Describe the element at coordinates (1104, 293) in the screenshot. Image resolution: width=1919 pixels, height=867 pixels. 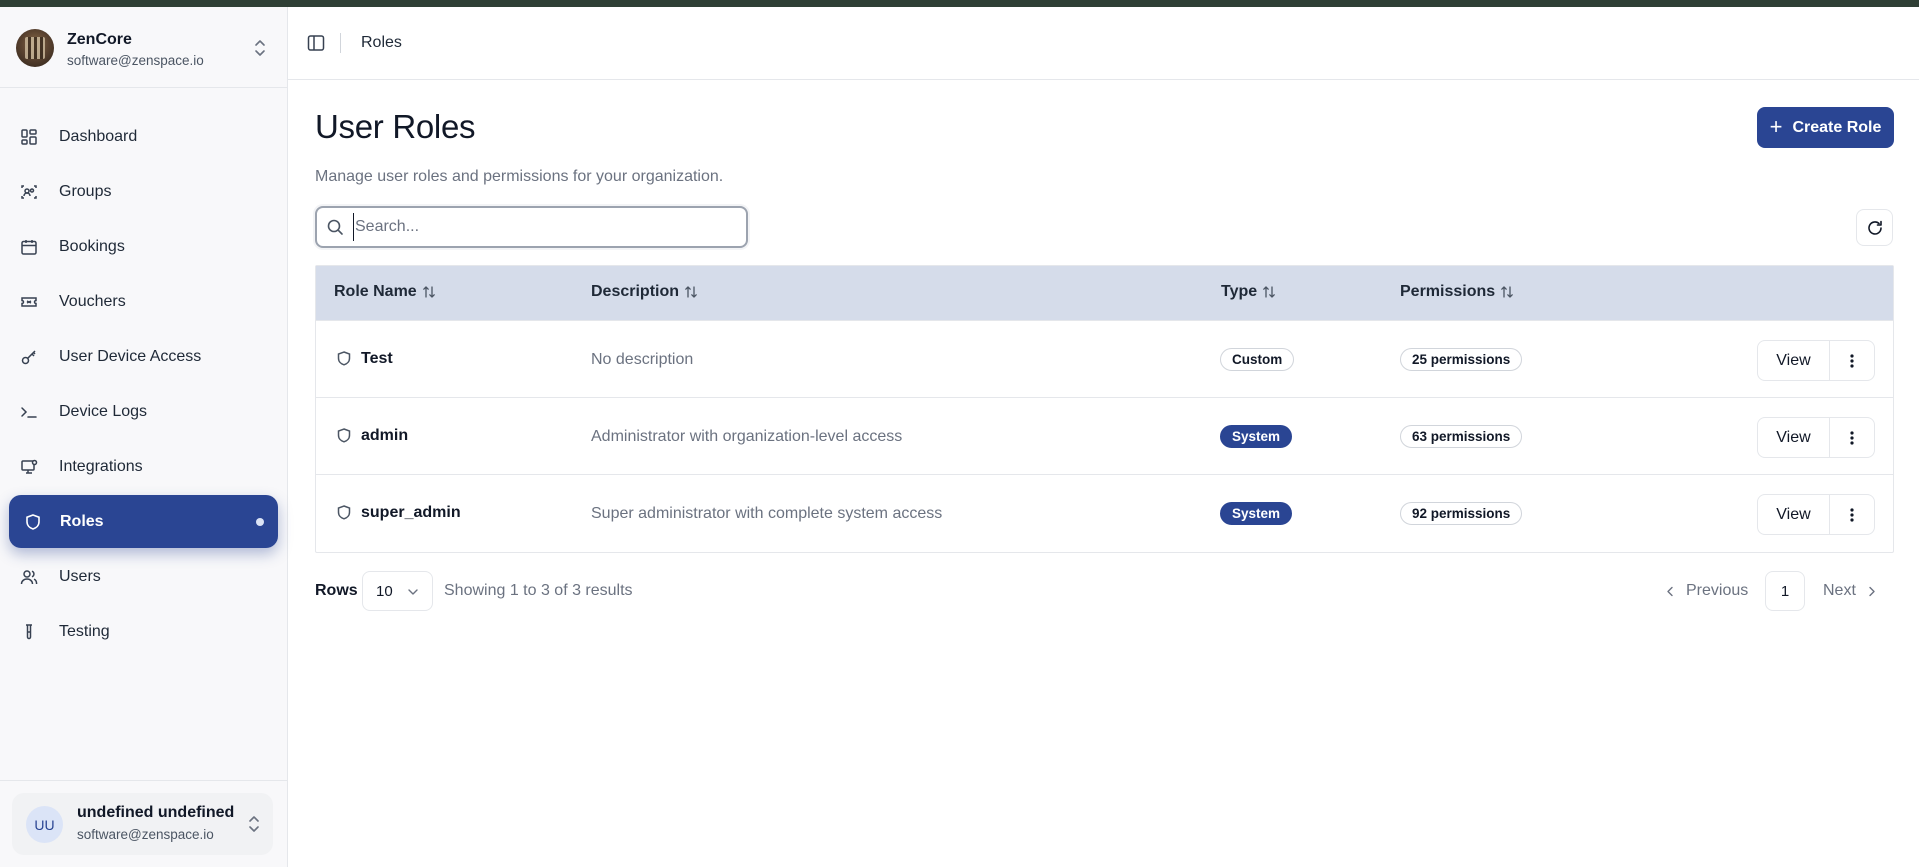
I see `table-header: Role Name Description Type Permissions` at that location.